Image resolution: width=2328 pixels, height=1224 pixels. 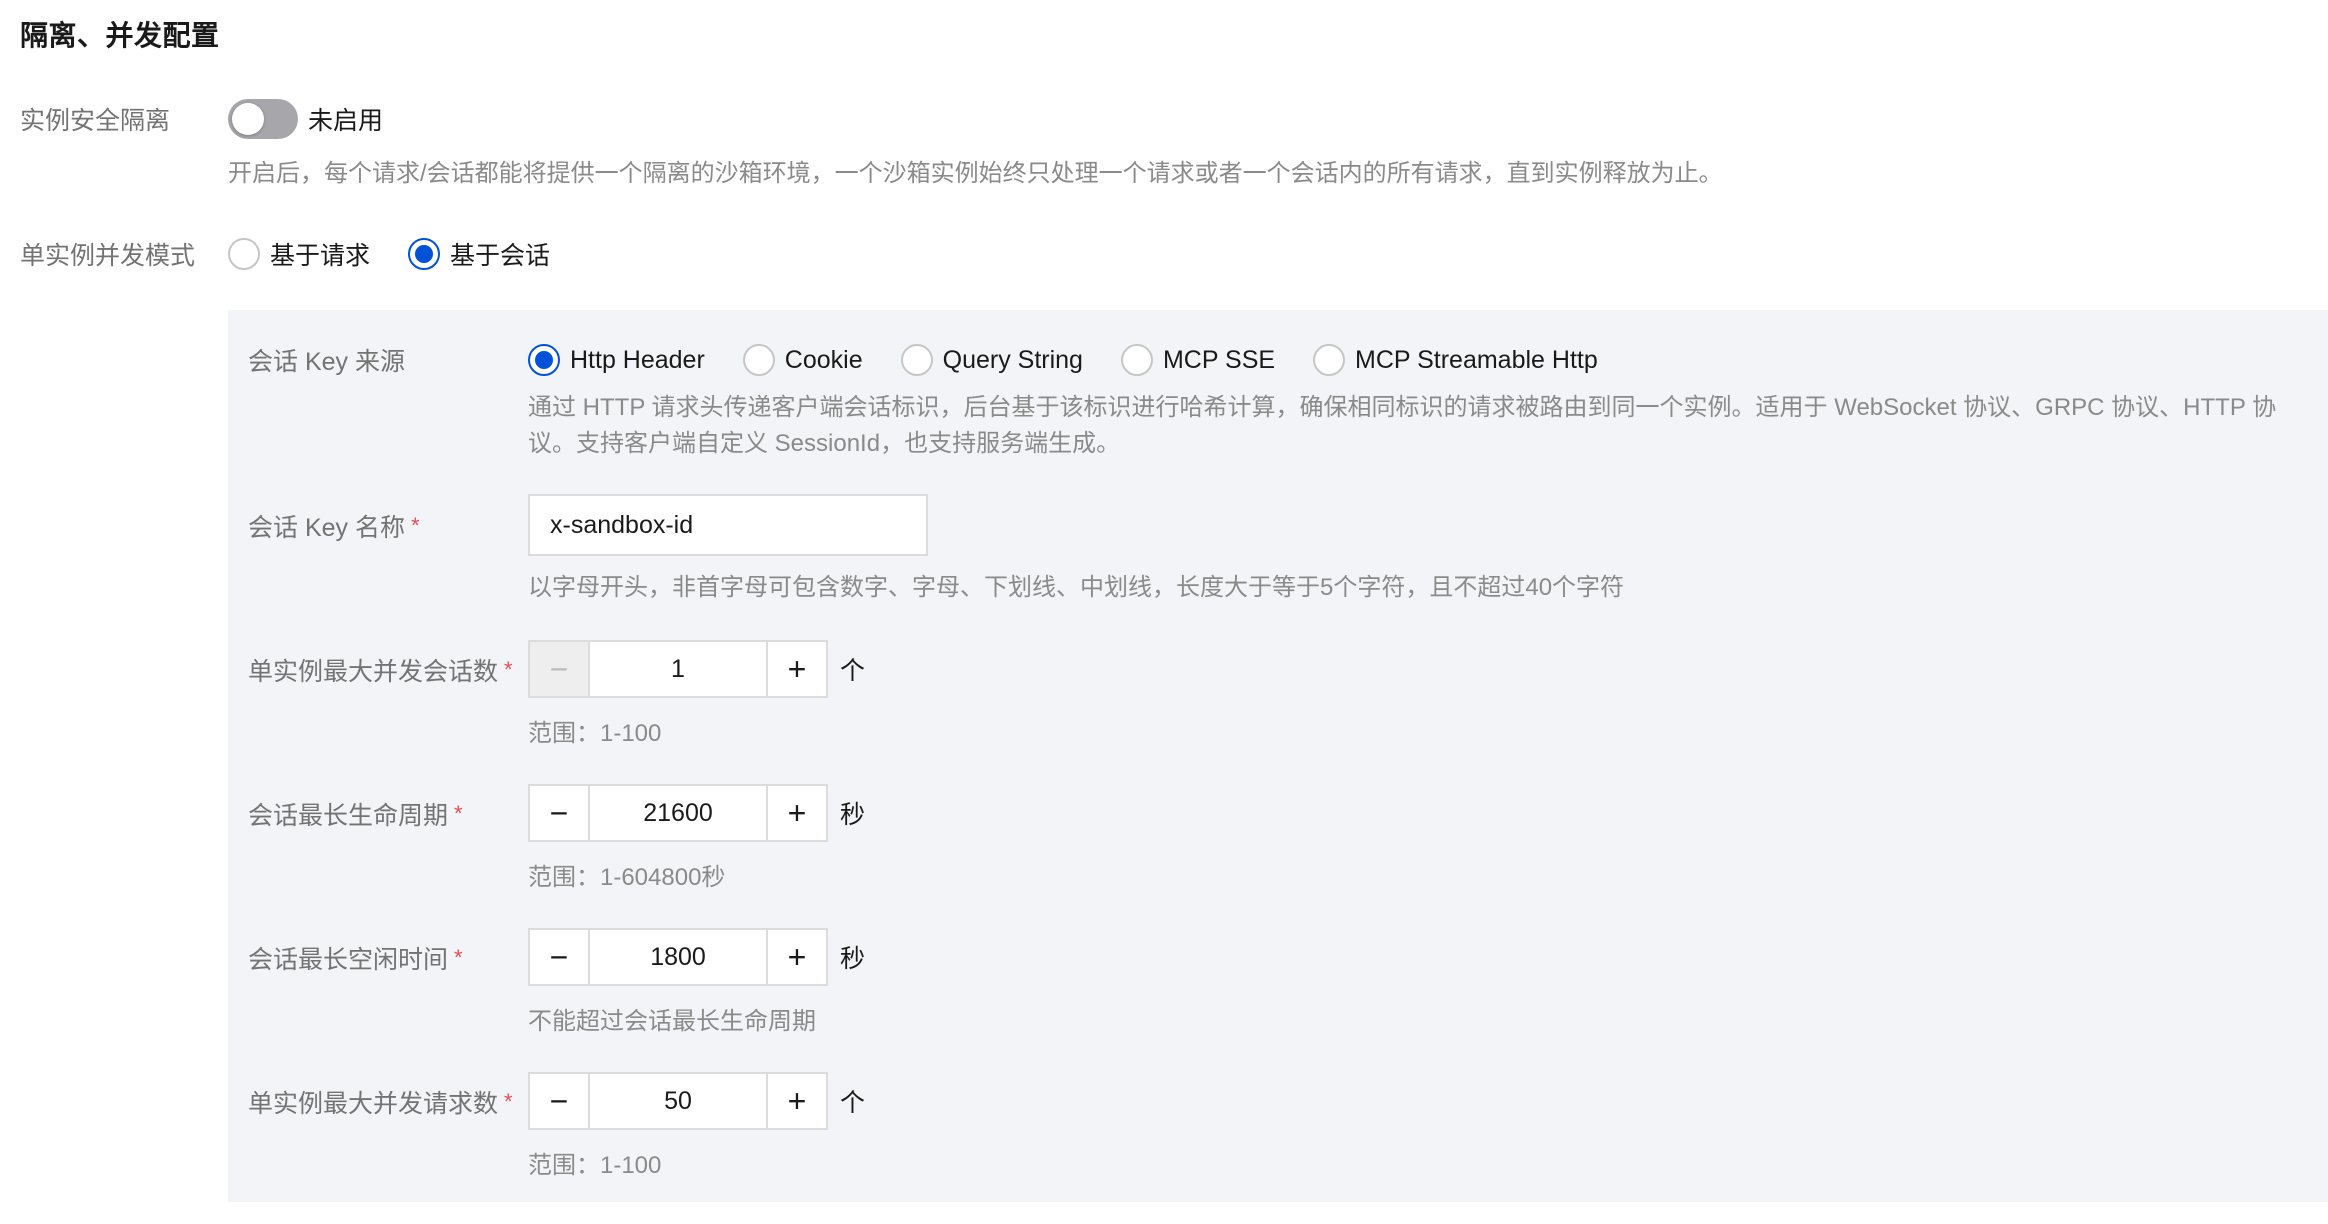 I want to click on radio-label: MCP Streamable Http, so click(x=1476, y=359).